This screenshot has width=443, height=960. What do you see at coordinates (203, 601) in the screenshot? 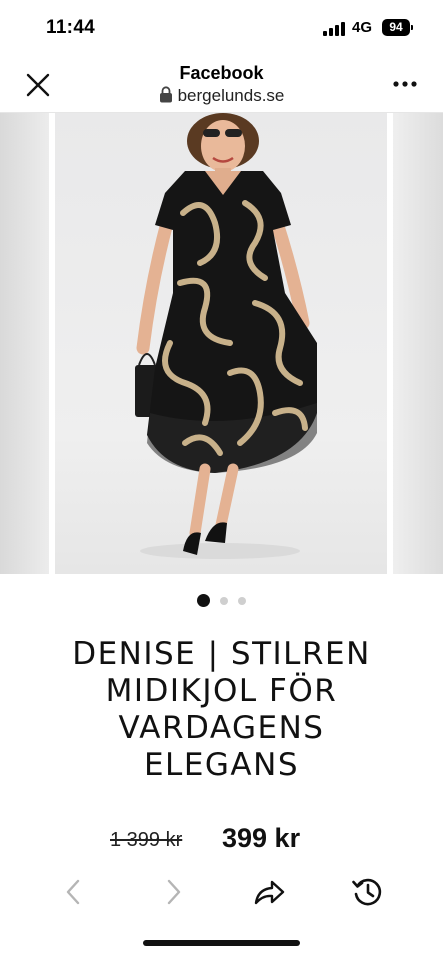
I see `pagination-dot-active` at bounding box center [203, 601].